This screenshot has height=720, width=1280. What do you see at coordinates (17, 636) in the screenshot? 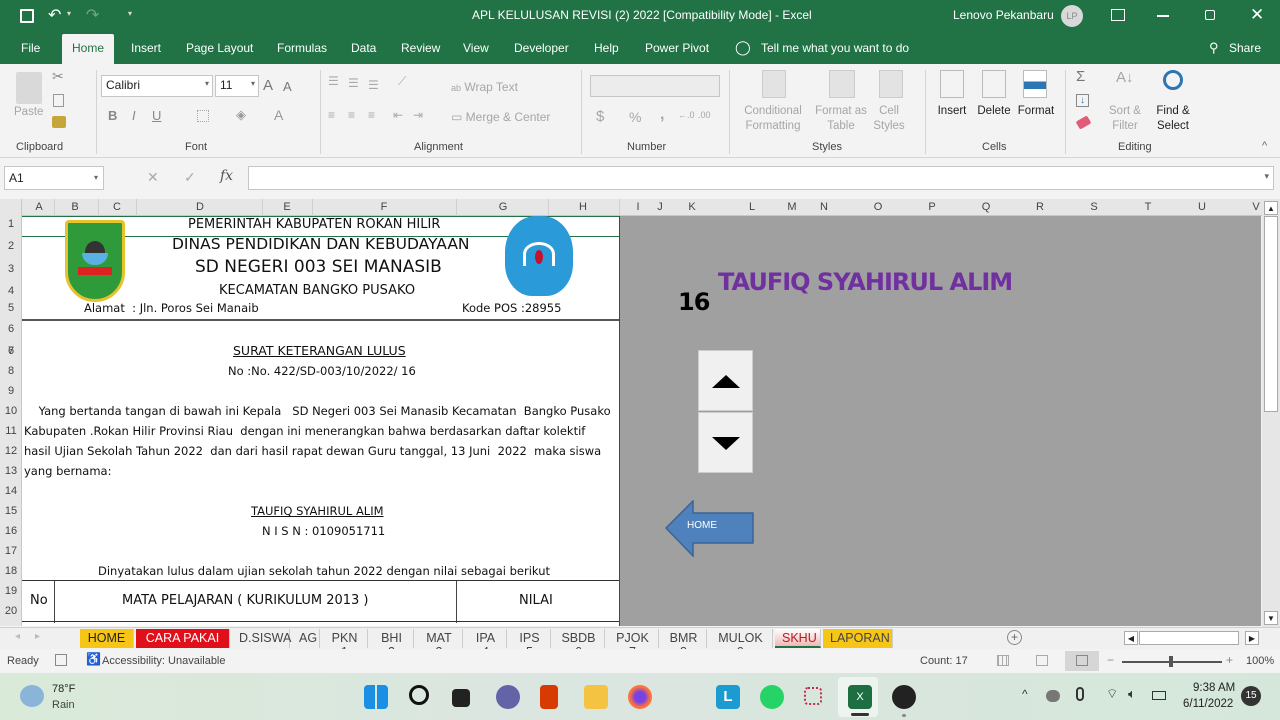
I see `prev-sheet-icon: ◂` at bounding box center [17, 636].